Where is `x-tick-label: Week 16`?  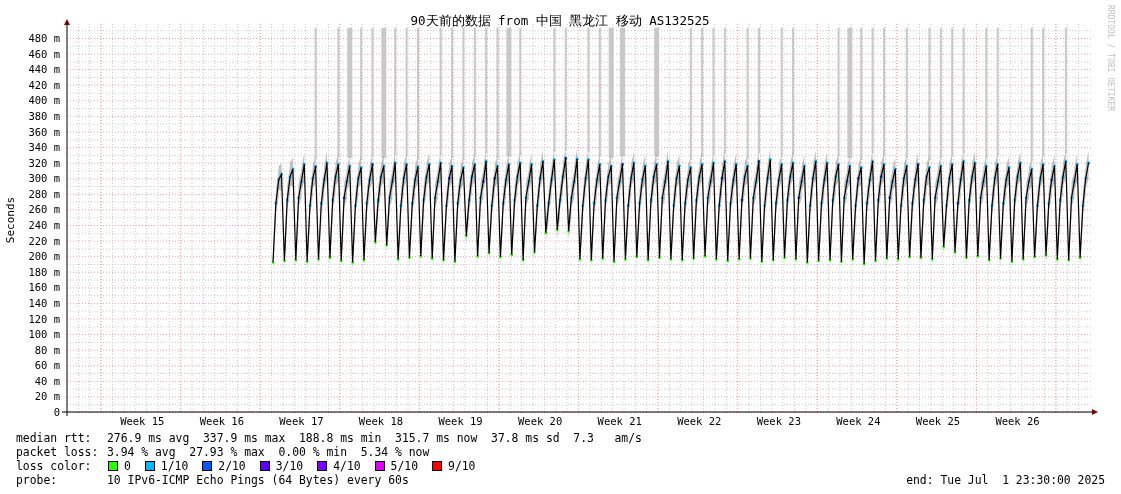
x-tick-label: Week 16 is located at coordinates (221, 421).